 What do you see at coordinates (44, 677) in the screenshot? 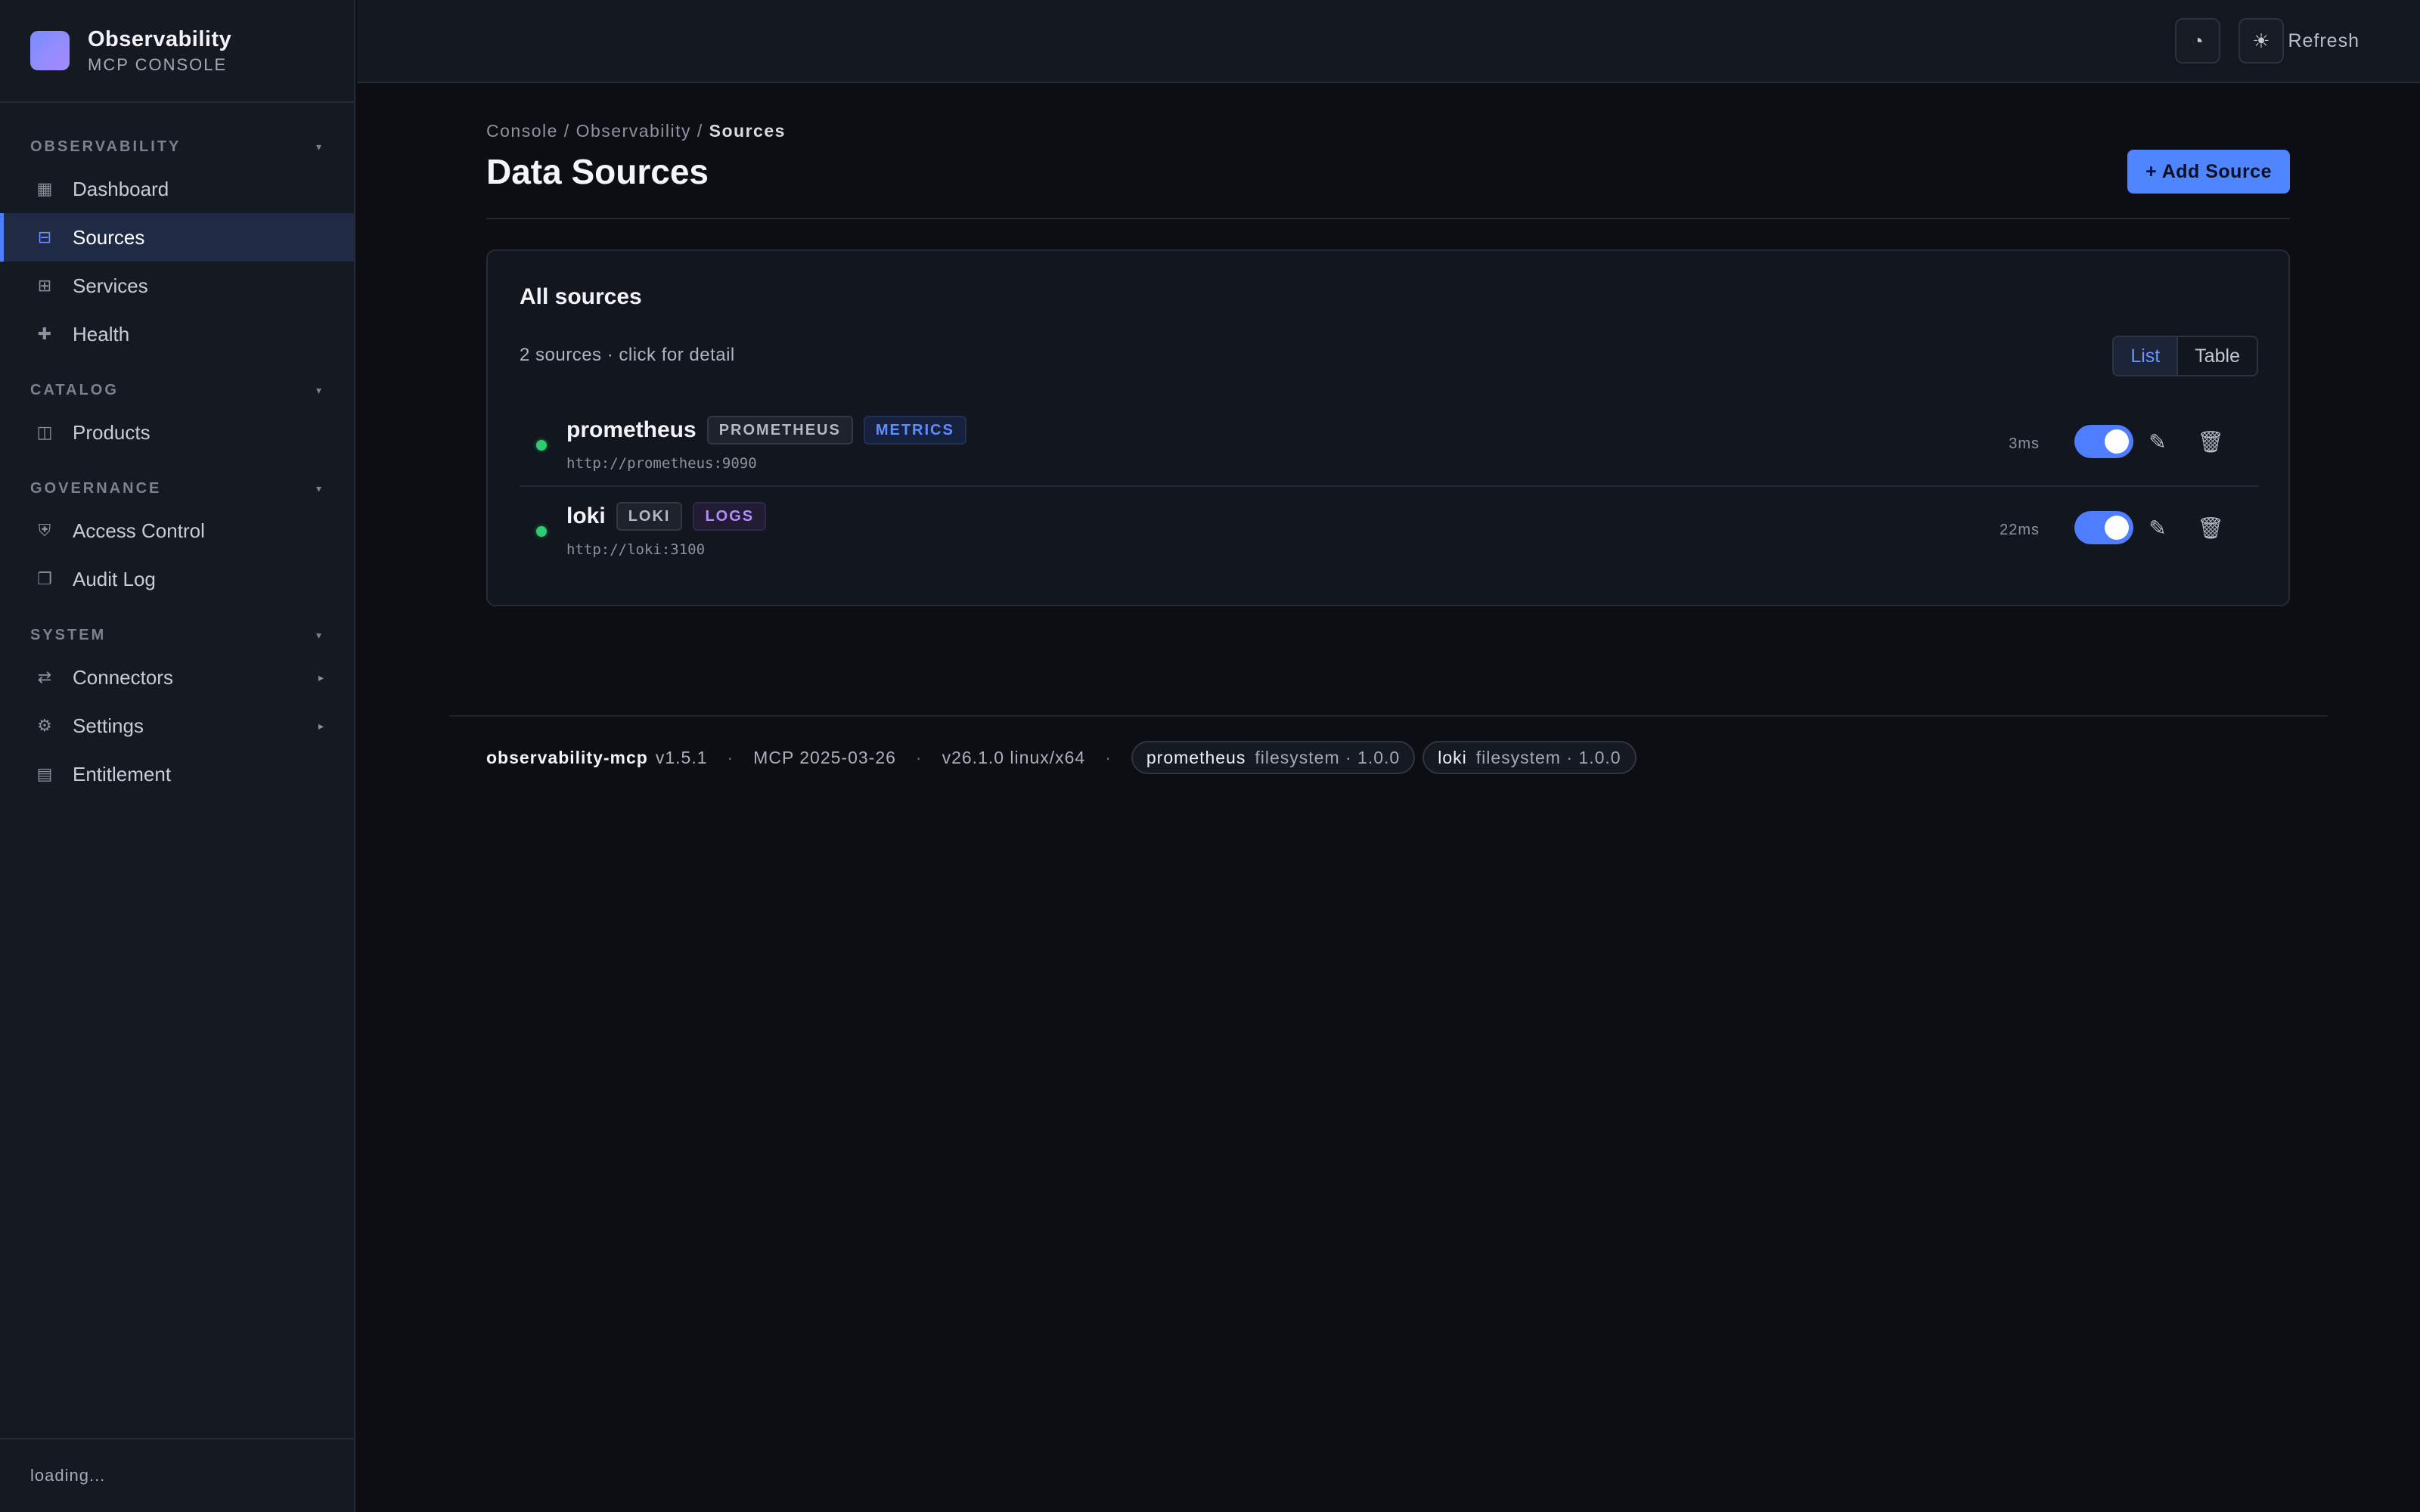
I see `plug-icon: ⇄` at bounding box center [44, 677].